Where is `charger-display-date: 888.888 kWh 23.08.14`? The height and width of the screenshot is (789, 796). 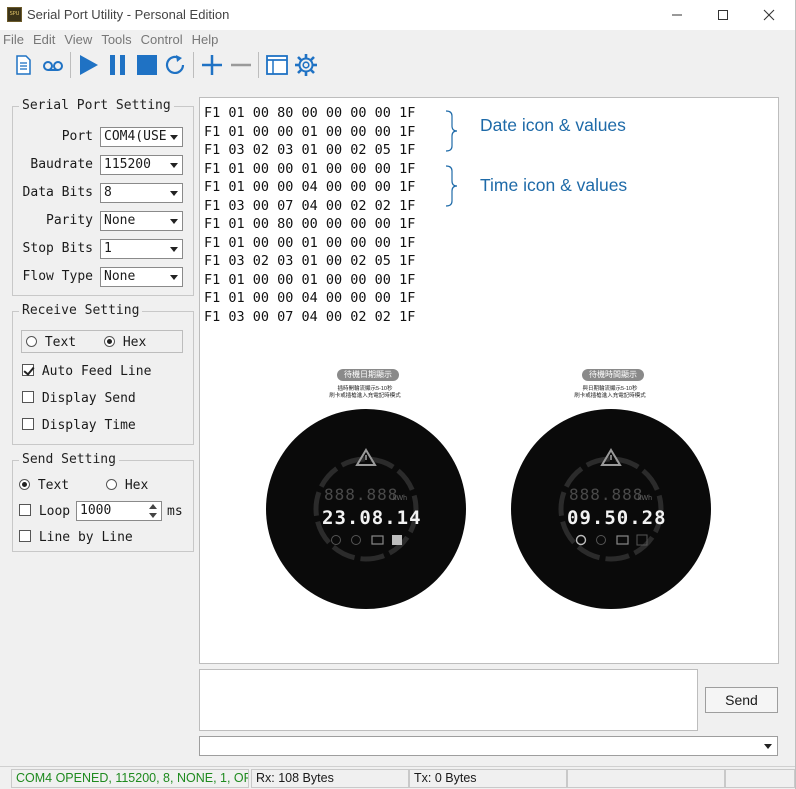
charger-display-date: 888.888 kWh 23.08.14 is located at coordinates (366, 509).